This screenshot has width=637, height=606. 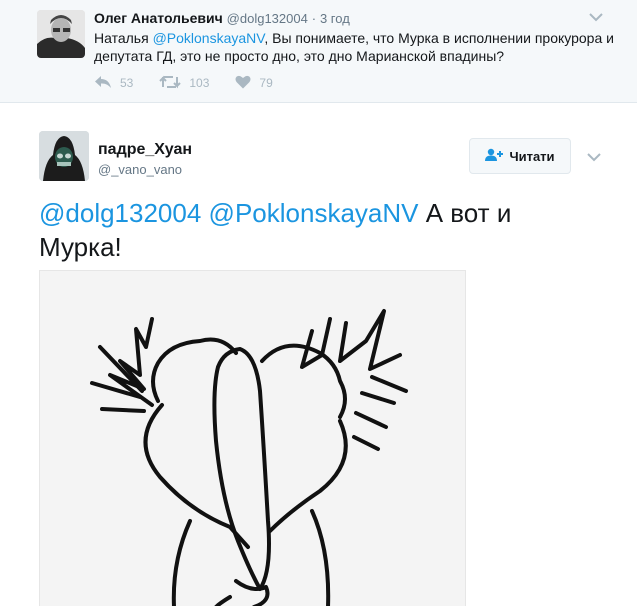 I want to click on parent-text-start: Наталья, so click(x=123, y=38).